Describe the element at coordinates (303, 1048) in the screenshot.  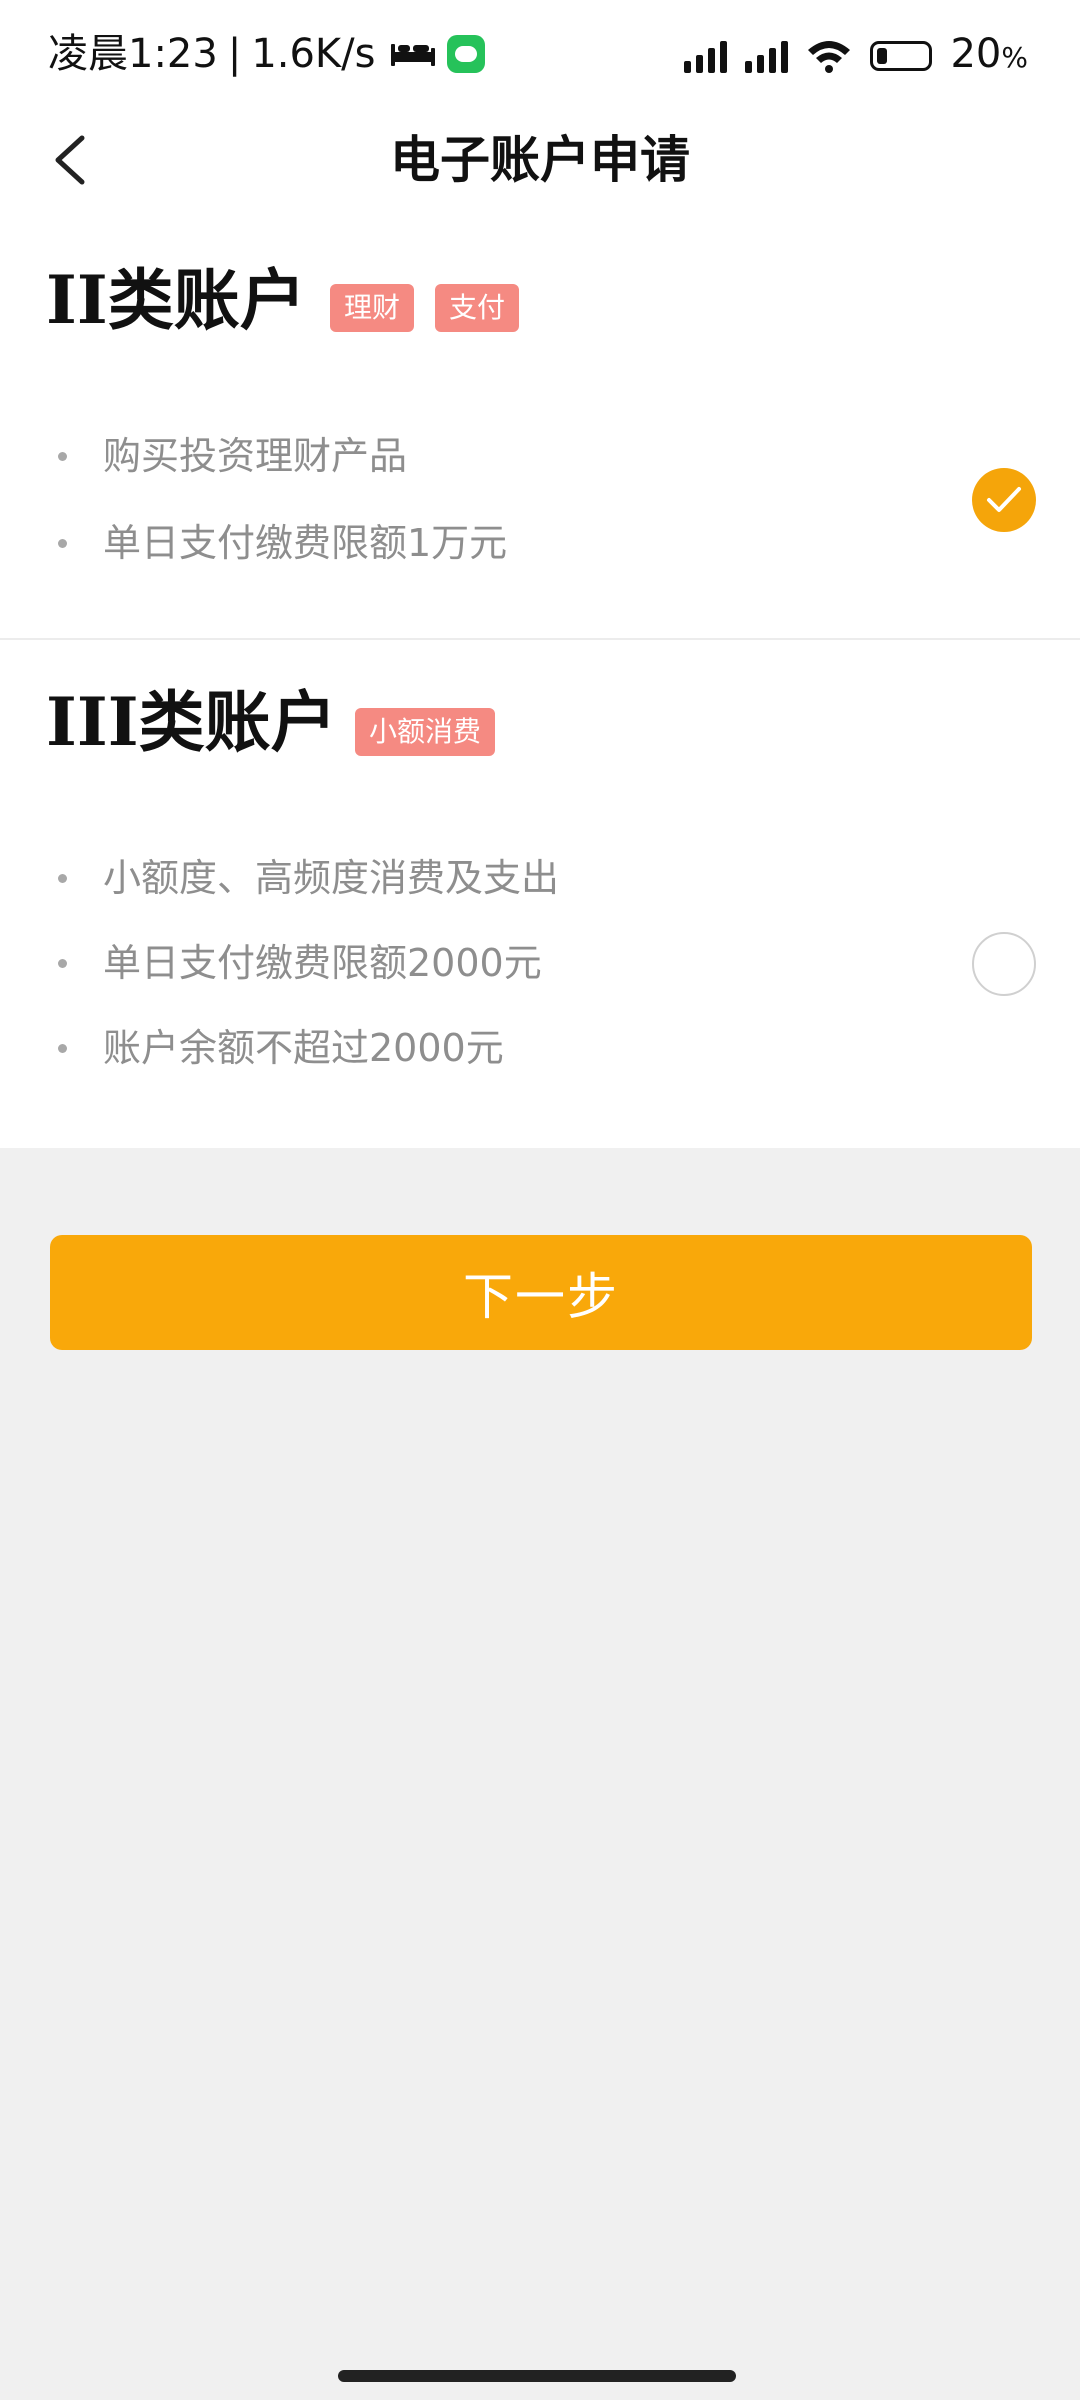
I see `feature-text: 账户余额不超过2000元` at that location.